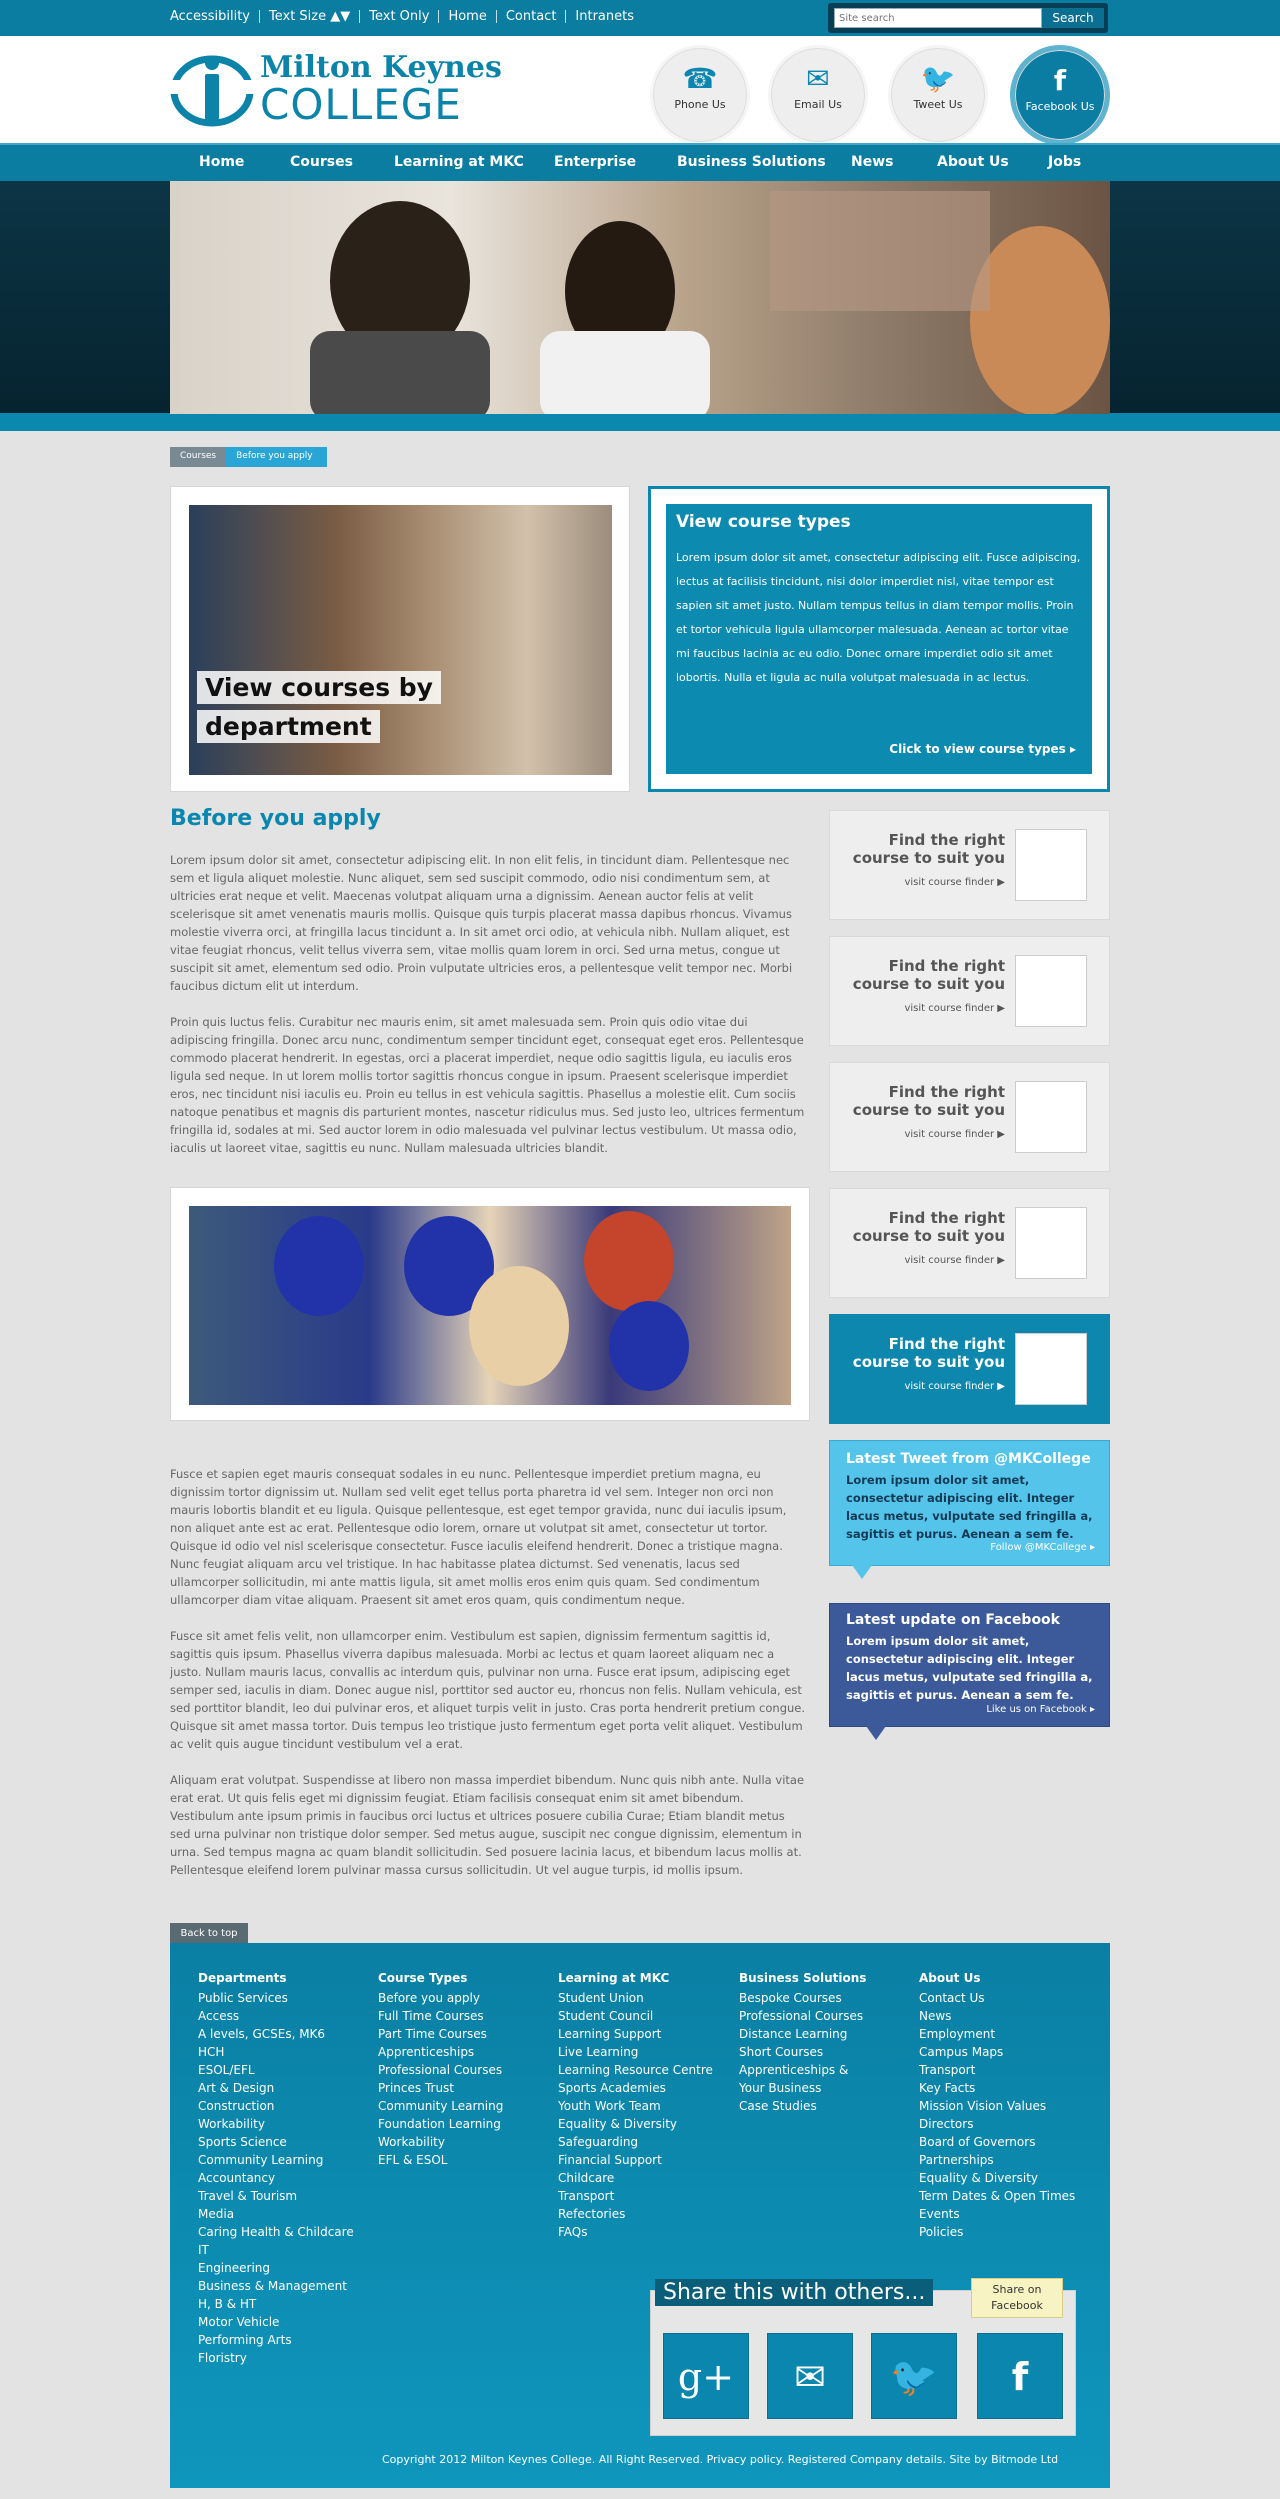 The image size is (1280, 2499). I want to click on nav-jobs: Jobs, so click(1064, 162).